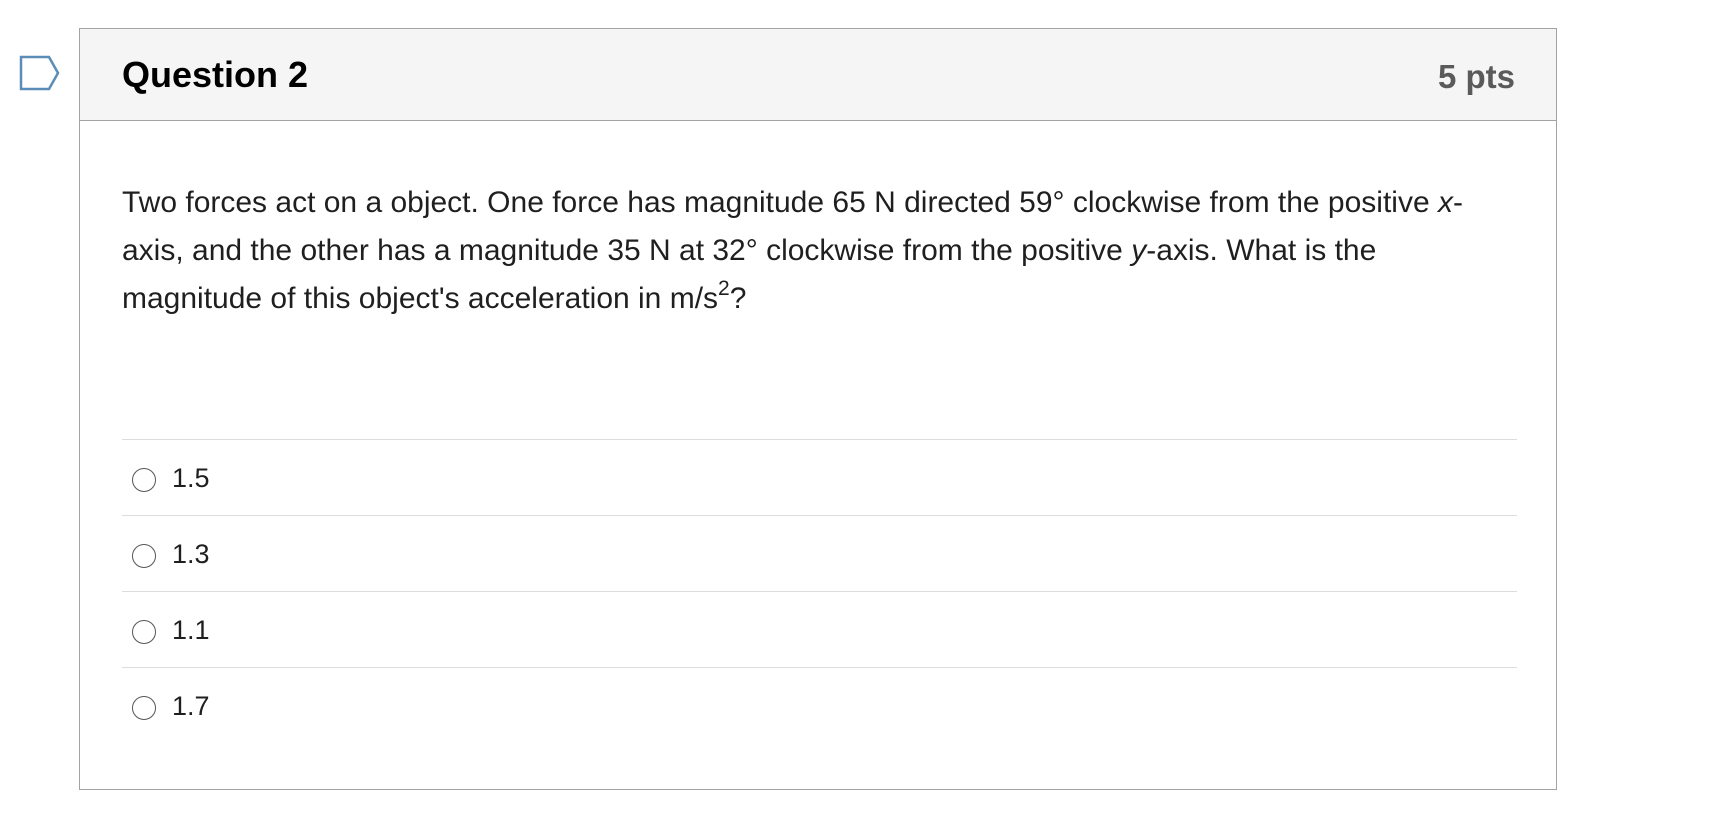 This screenshot has height=824, width=1716. Describe the element at coordinates (819, 630) in the screenshot. I see `answer-option: 1.1` at that location.